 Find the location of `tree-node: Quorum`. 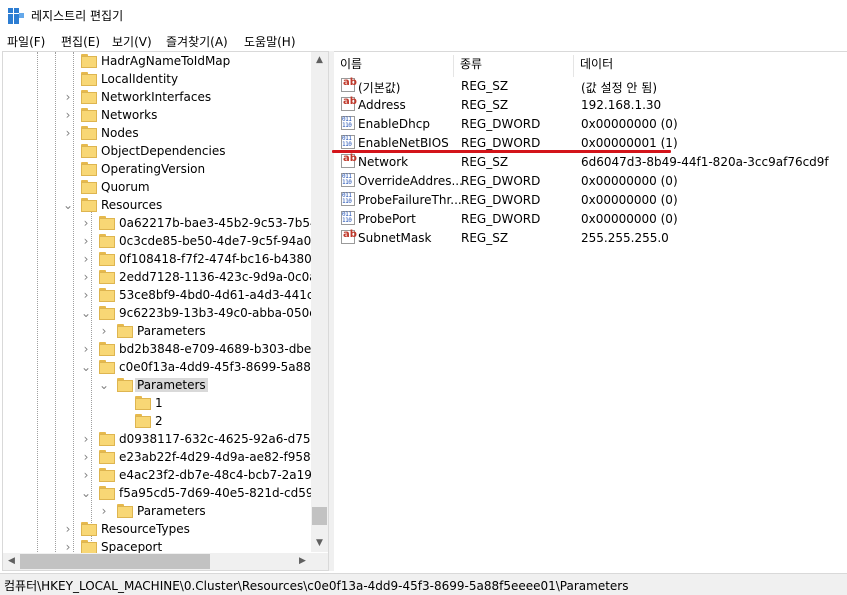

tree-node: Quorum is located at coordinates (163, 187).